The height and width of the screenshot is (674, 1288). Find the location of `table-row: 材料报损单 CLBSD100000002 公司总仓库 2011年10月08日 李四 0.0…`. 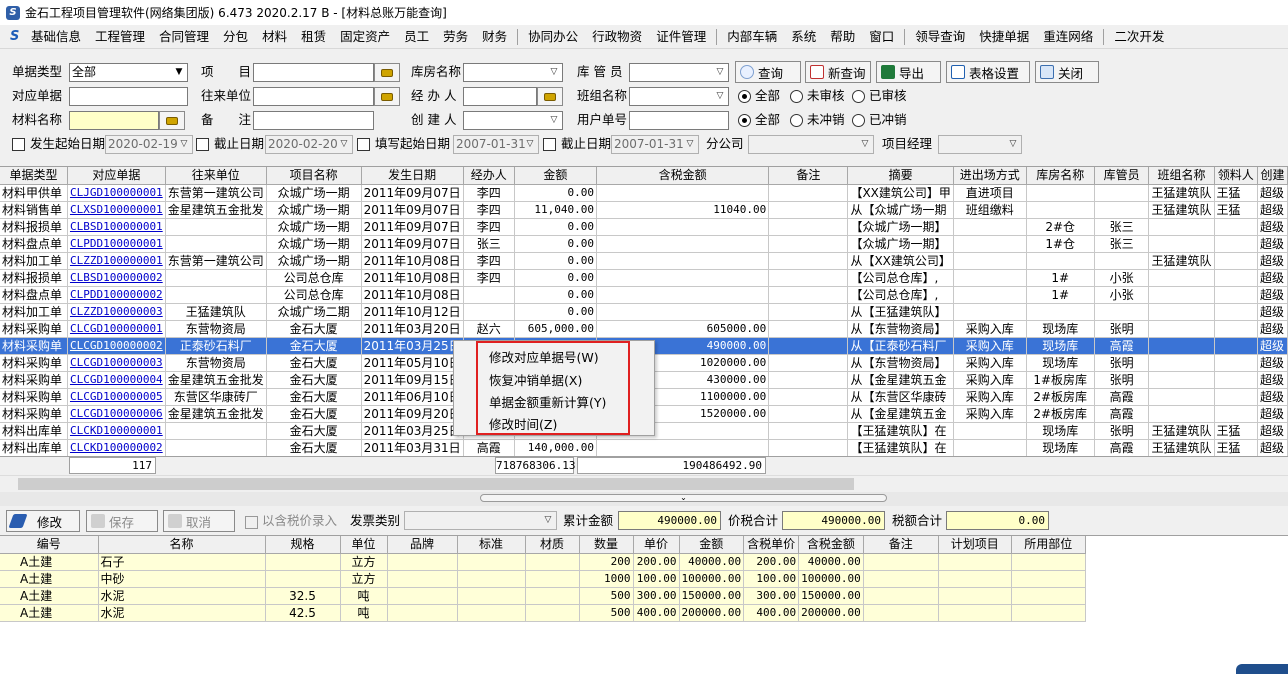

table-row: 材料报损单 CLBSD100000002 公司总仓库 2011年10月08日 李四 0.0… is located at coordinates (644, 278).